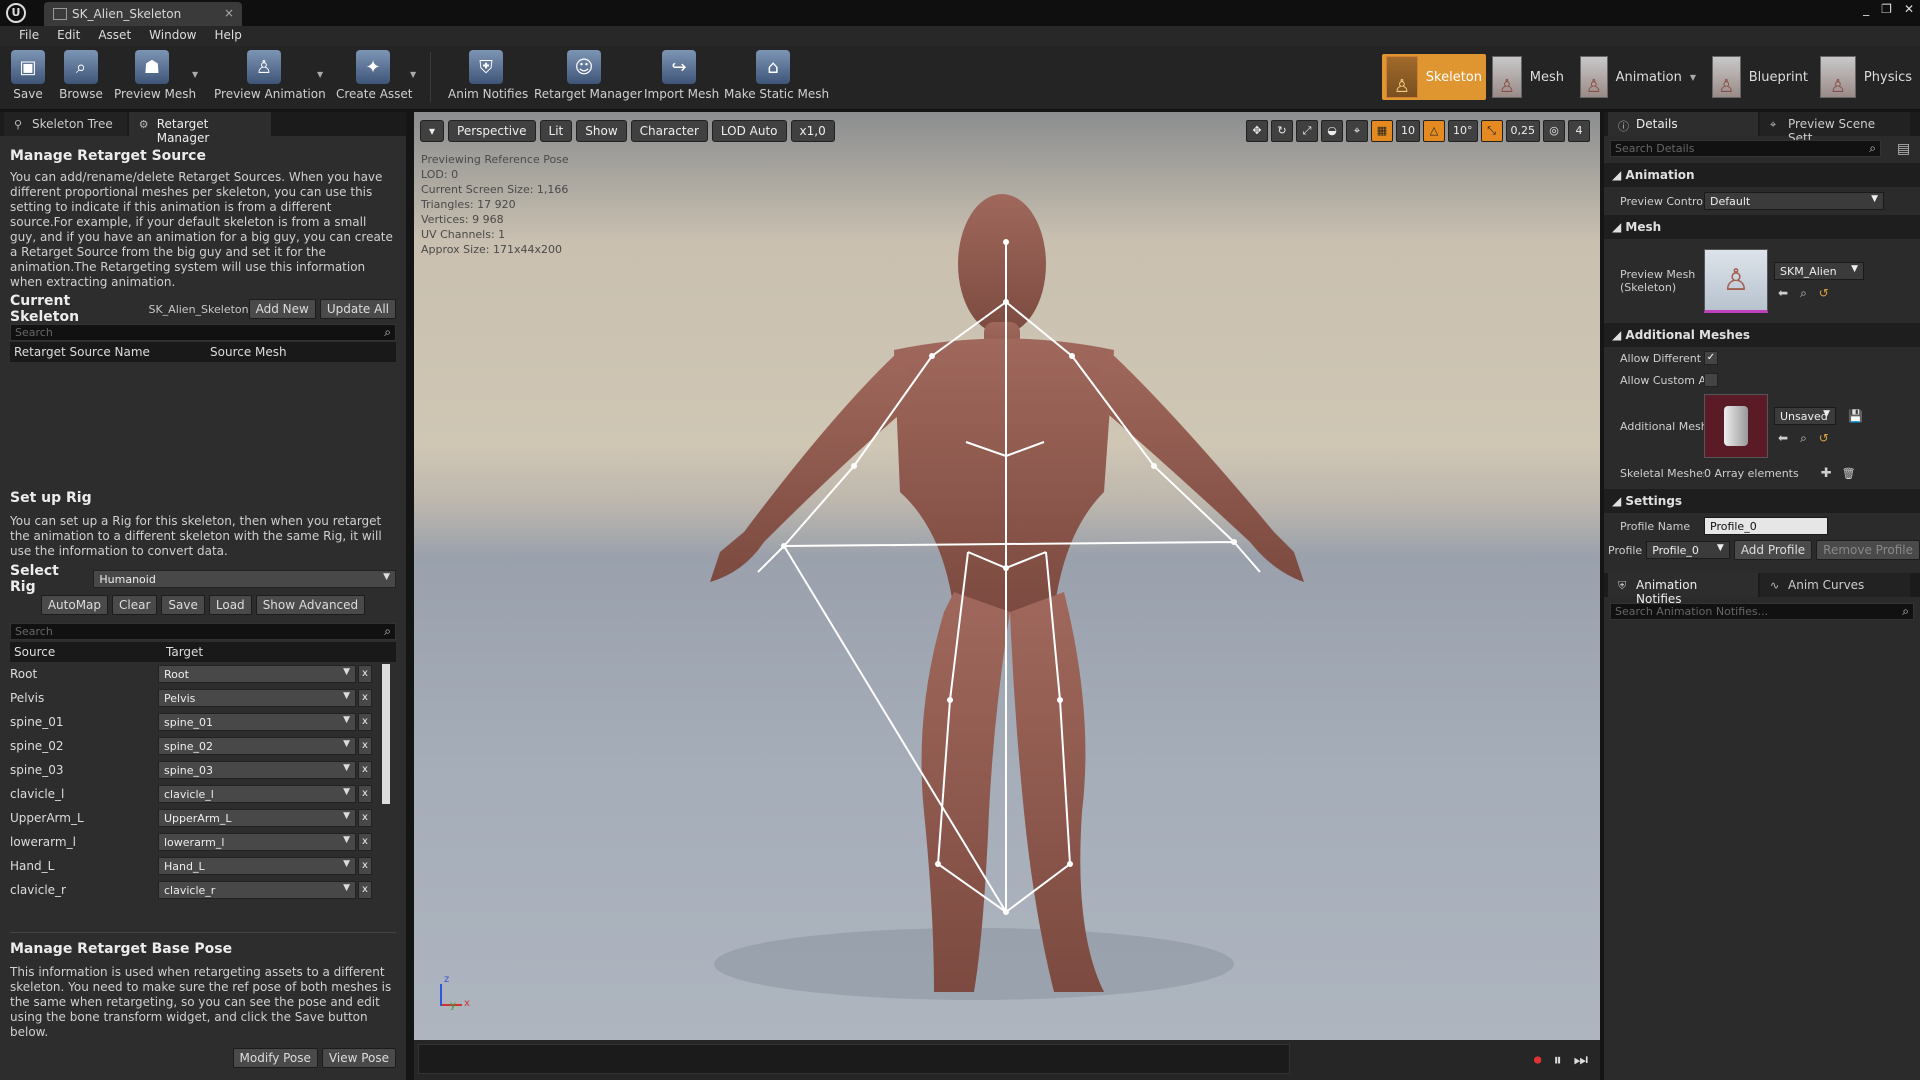  I want to click on import-mesh-button: ↪ Import Mesh, so click(681, 78).